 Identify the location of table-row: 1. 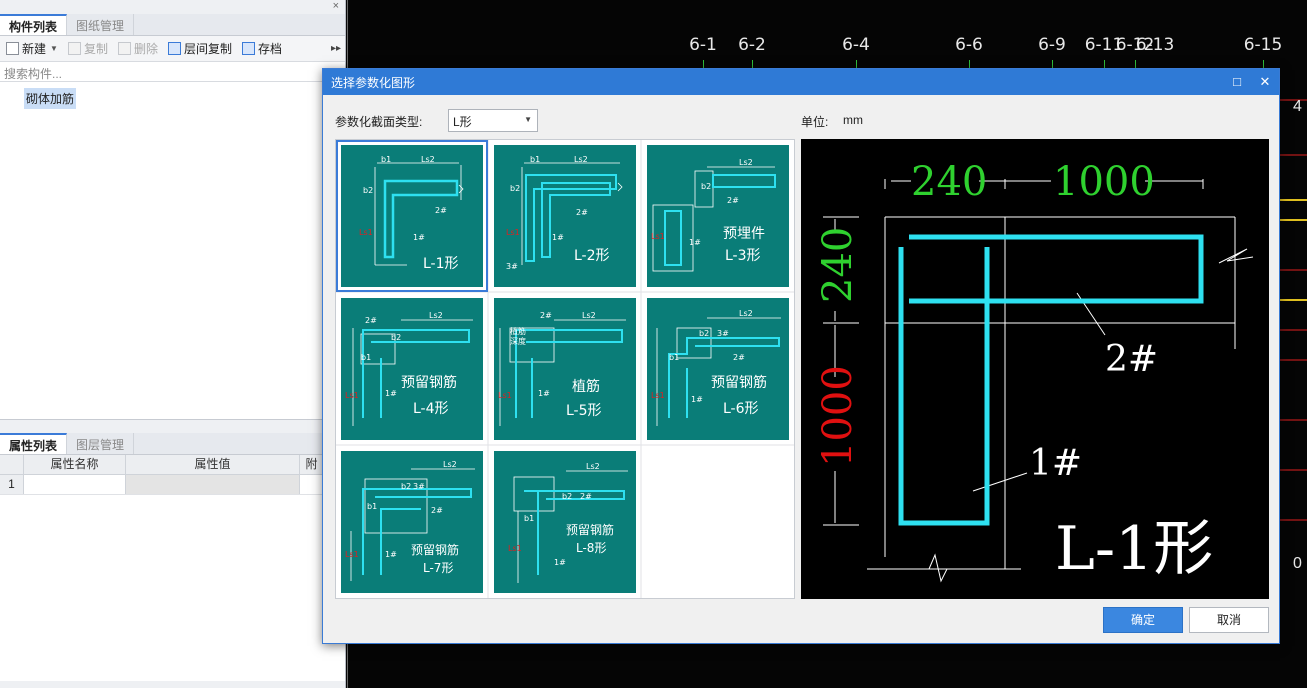
(172, 485).